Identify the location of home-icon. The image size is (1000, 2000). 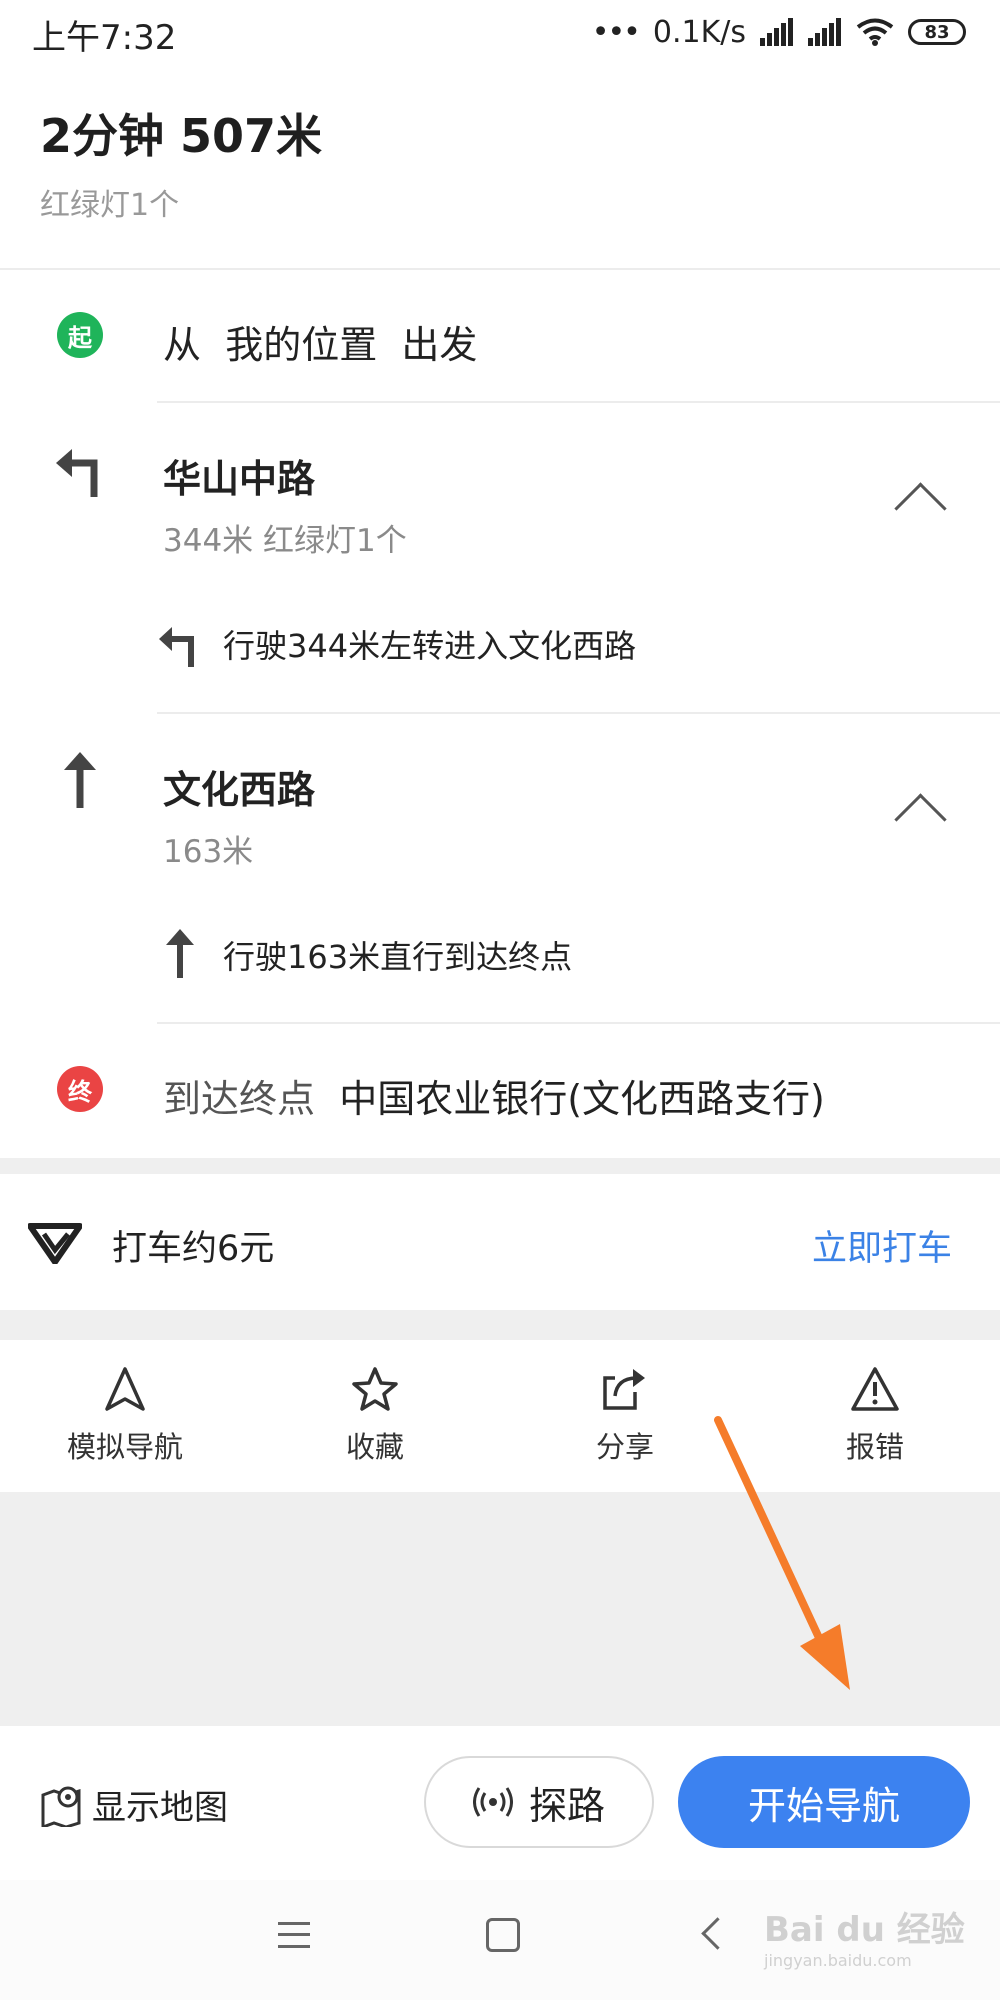
(503, 1935).